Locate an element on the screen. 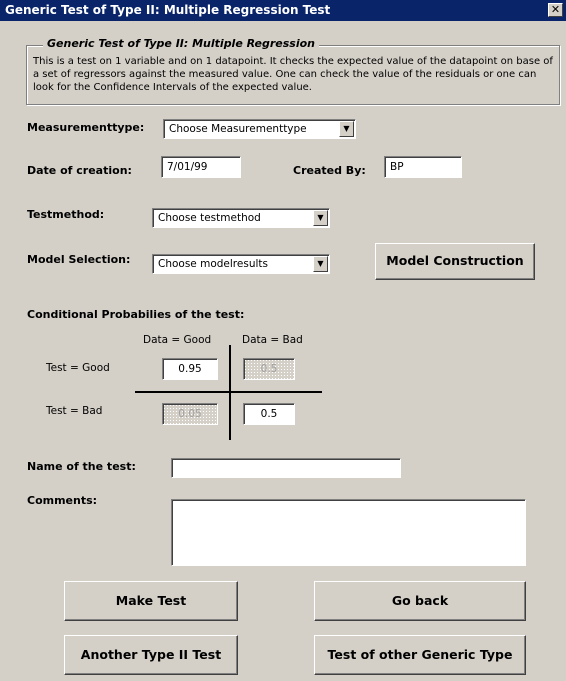  go-back-button: Go back is located at coordinates (420, 601).